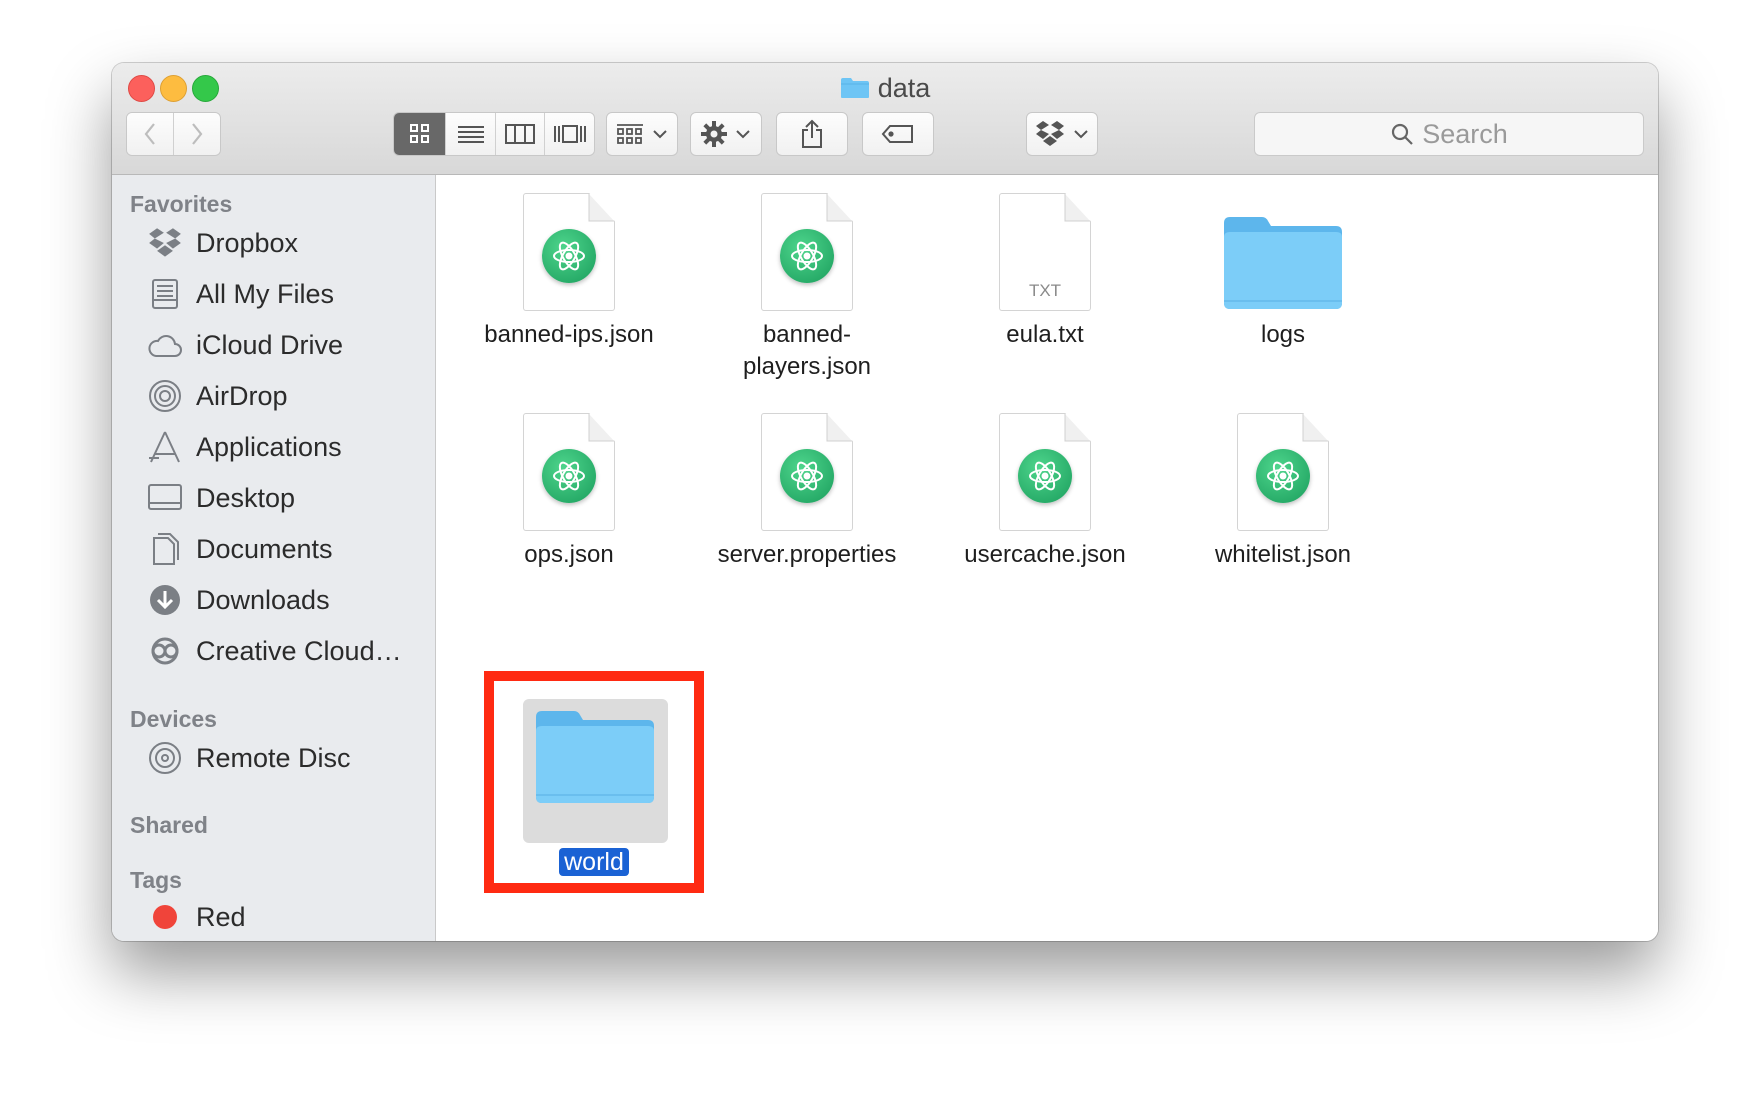 The height and width of the screenshot is (1098, 1764). I want to click on sidebar-item-desktop: Desktop, so click(220, 498).